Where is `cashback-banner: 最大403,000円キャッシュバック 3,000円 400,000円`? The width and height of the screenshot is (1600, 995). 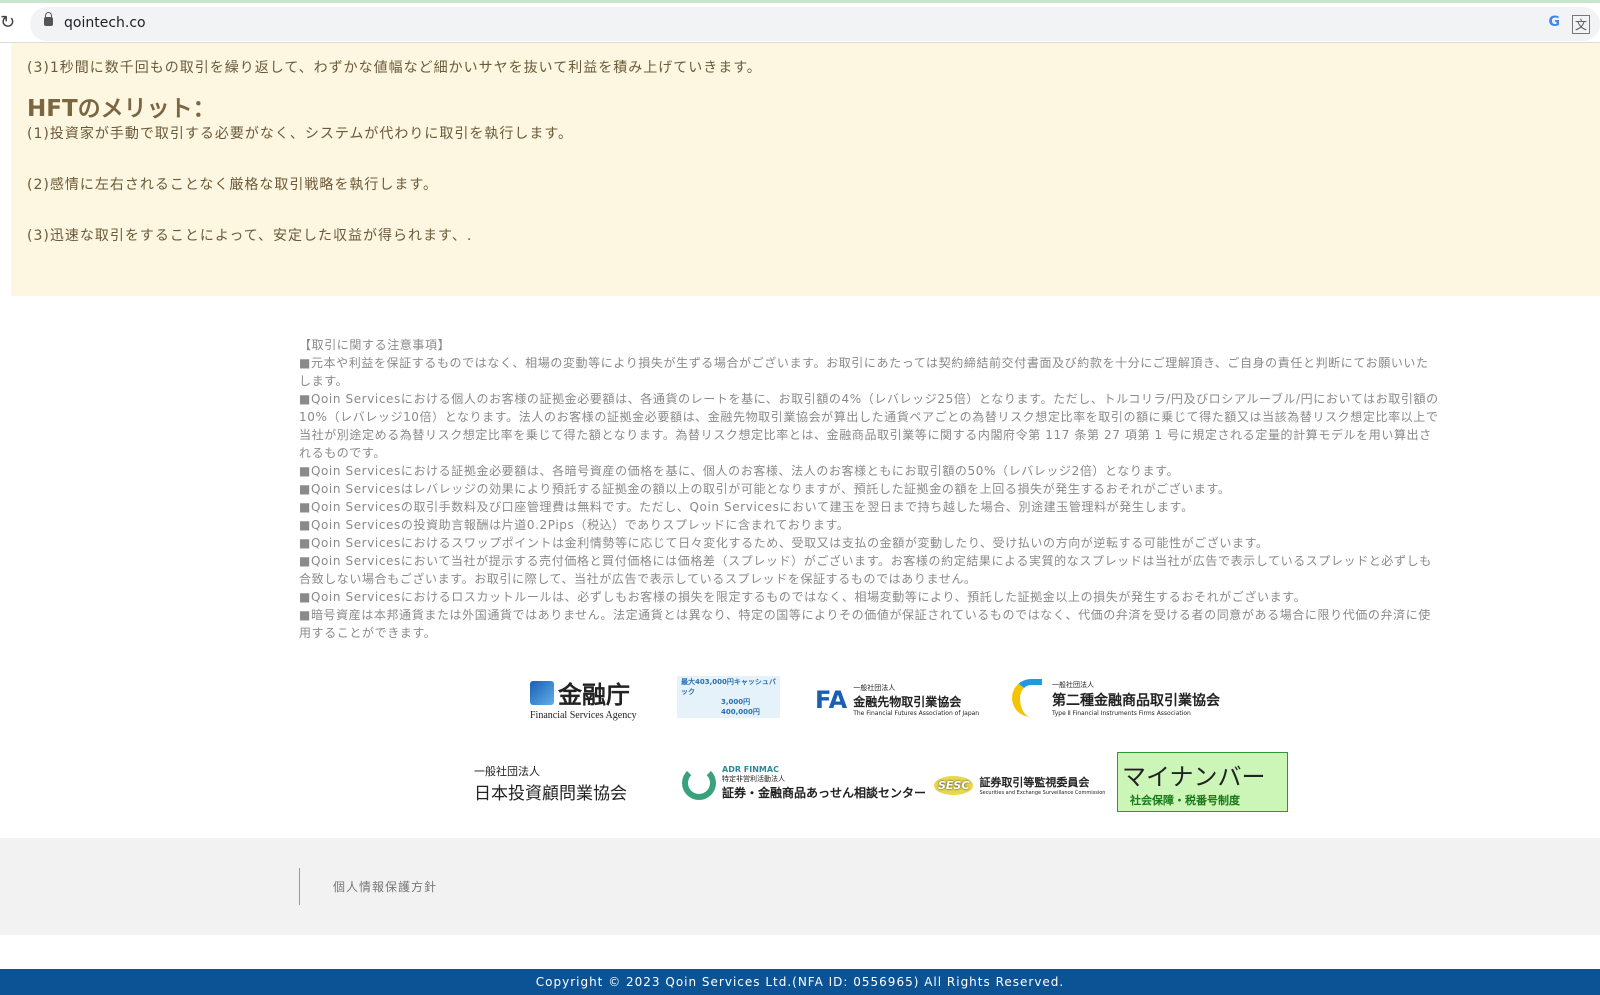
cashback-banner: 最大403,000円キャッシュバック 3,000円 400,000円 is located at coordinates (728, 697).